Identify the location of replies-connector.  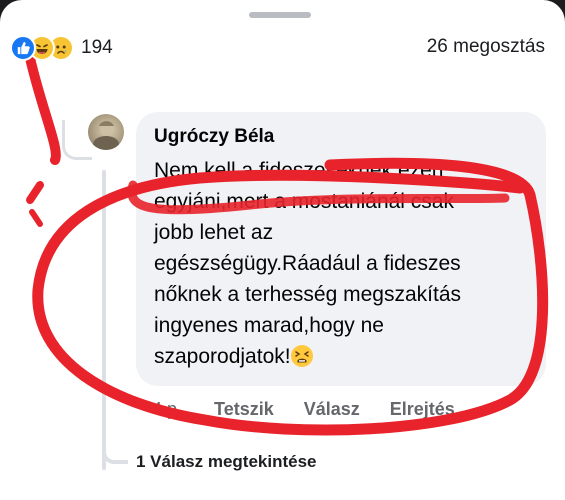
(115, 452).